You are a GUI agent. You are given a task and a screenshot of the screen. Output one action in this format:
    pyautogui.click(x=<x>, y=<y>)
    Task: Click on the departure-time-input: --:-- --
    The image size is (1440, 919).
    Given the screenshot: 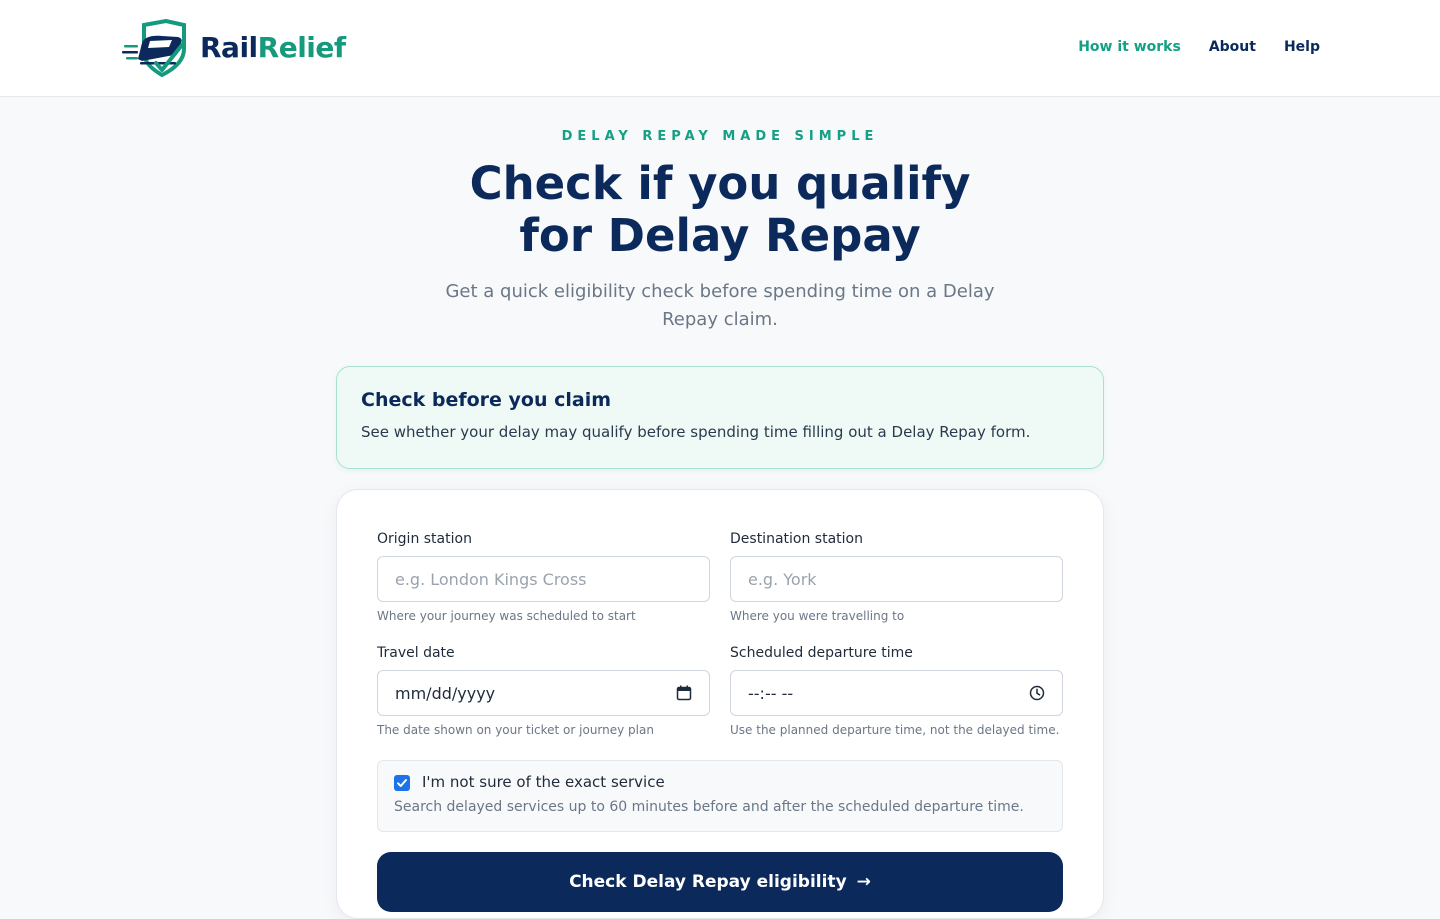 What is the action you would take?
    pyautogui.click(x=896, y=693)
    